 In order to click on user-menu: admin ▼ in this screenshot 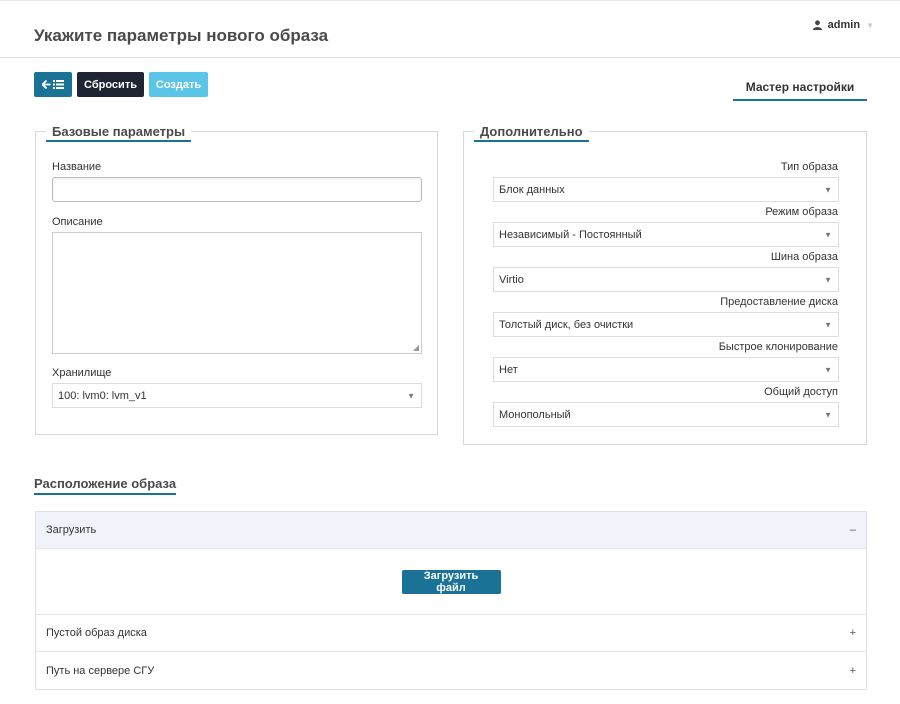, I will do `click(843, 25)`.